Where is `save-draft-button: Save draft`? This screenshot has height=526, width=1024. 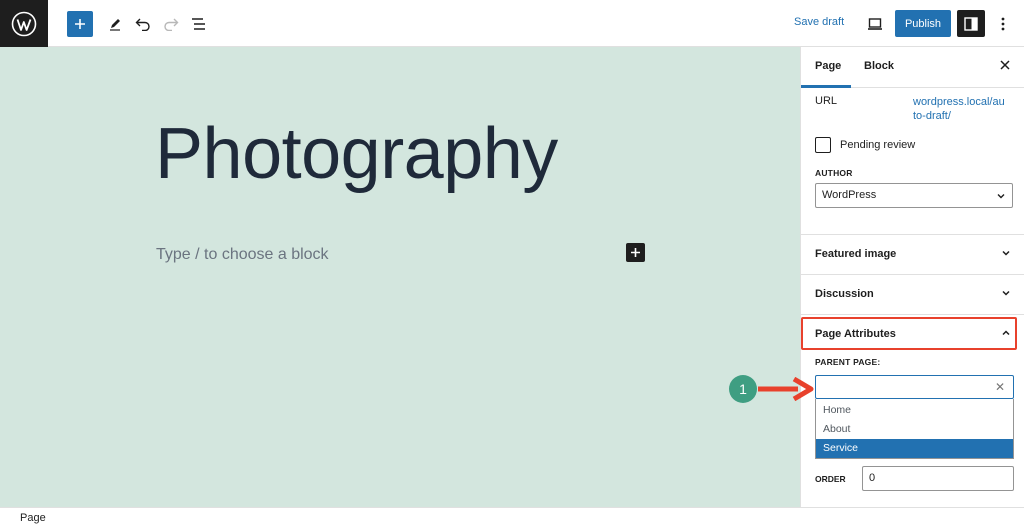 save-draft-button: Save draft is located at coordinates (819, 22).